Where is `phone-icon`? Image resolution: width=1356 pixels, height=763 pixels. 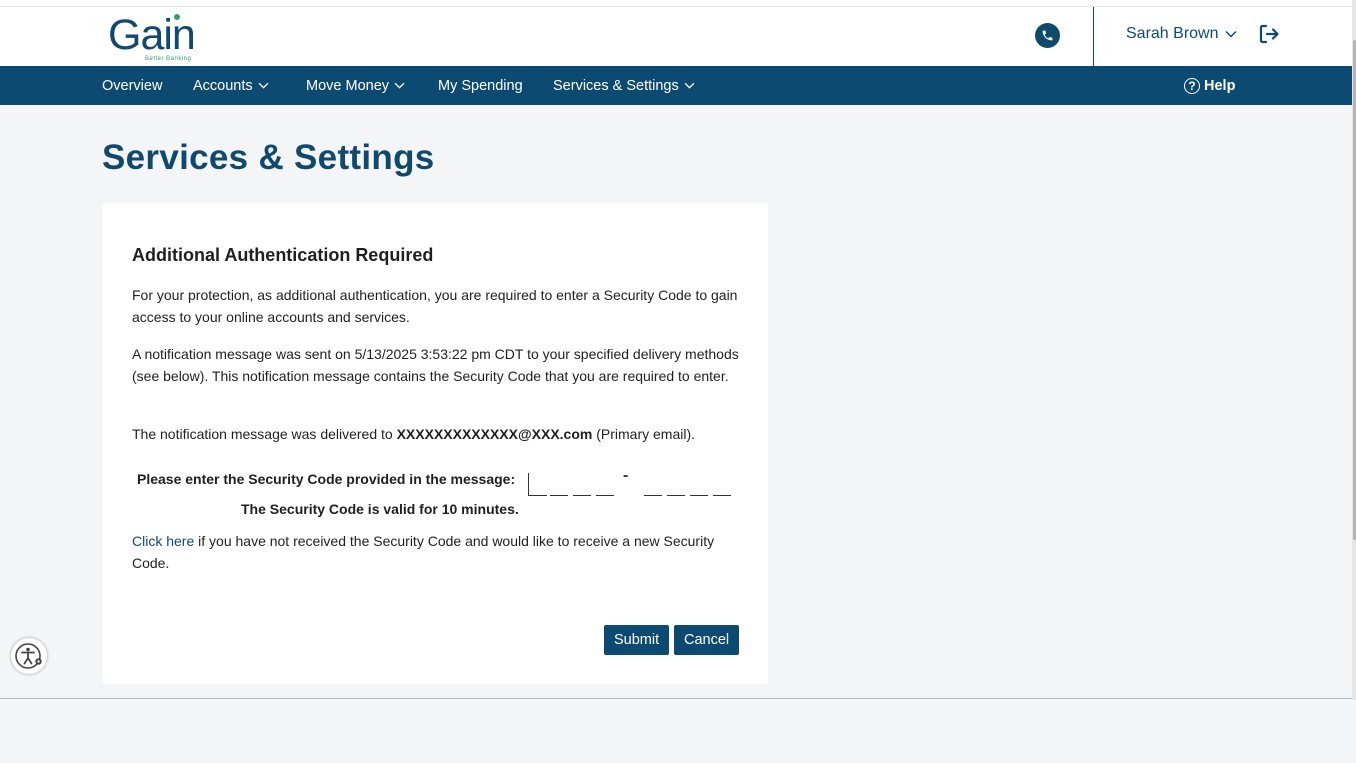
phone-icon is located at coordinates (1047, 35).